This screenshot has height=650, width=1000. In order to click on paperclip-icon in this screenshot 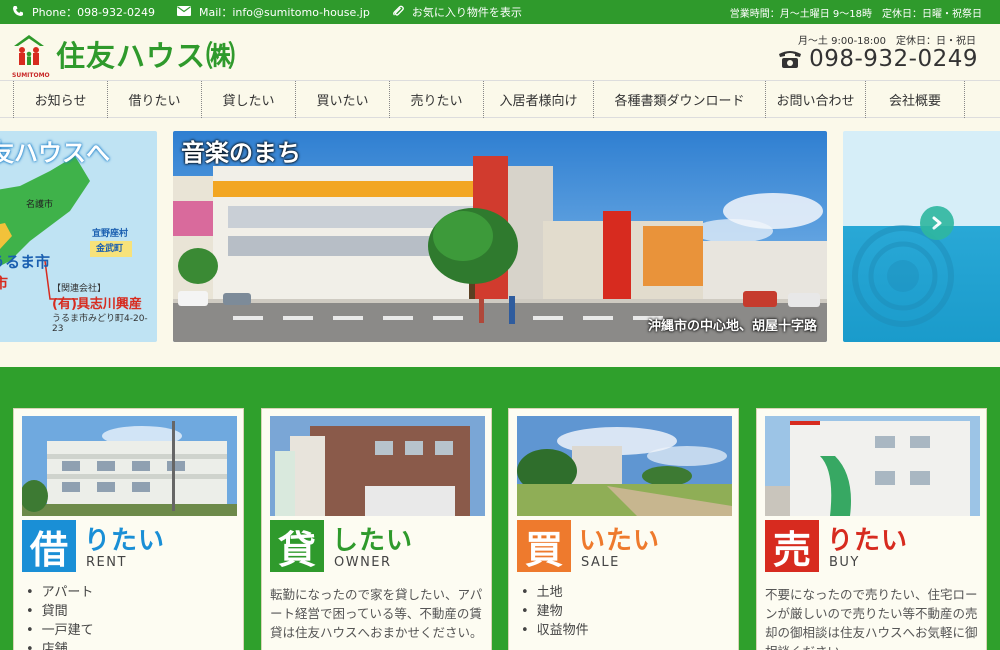, I will do `click(398, 12)`.